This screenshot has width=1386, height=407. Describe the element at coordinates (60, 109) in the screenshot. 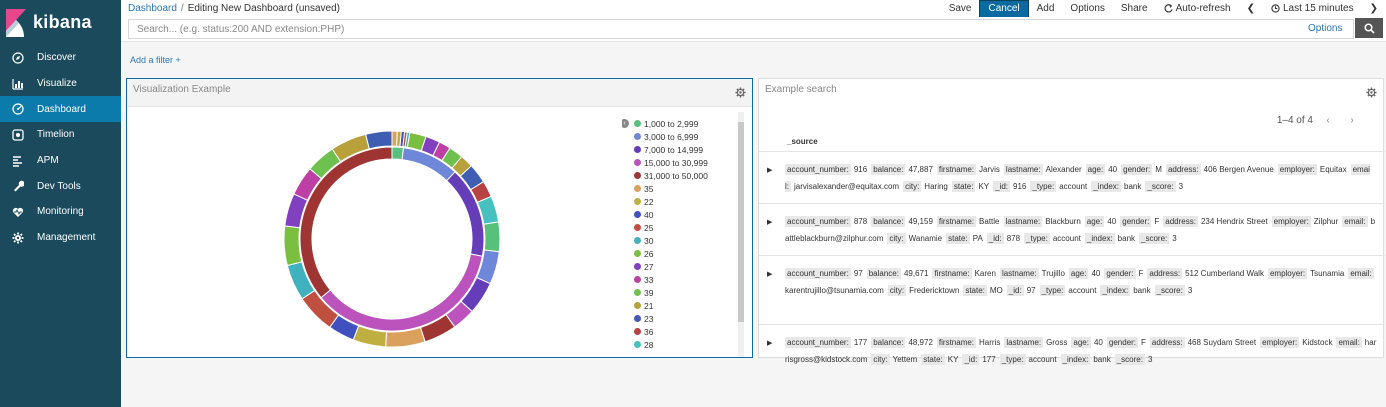

I see `sidebar-item-dashboard: Dashboard` at that location.